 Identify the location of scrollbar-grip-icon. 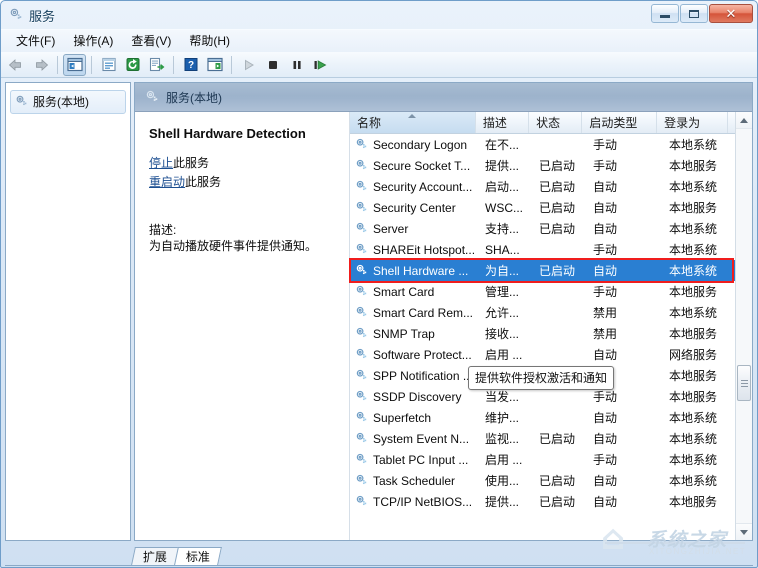
(744, 383).